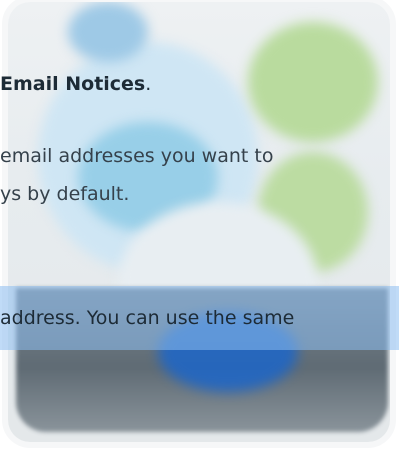 This screenshot has height=449, width=399. What do you see at coordinates (137, 156) in the screenshot?
I see `paragraph-line-1: email addresses you want to` at bounding box center [137, 156].